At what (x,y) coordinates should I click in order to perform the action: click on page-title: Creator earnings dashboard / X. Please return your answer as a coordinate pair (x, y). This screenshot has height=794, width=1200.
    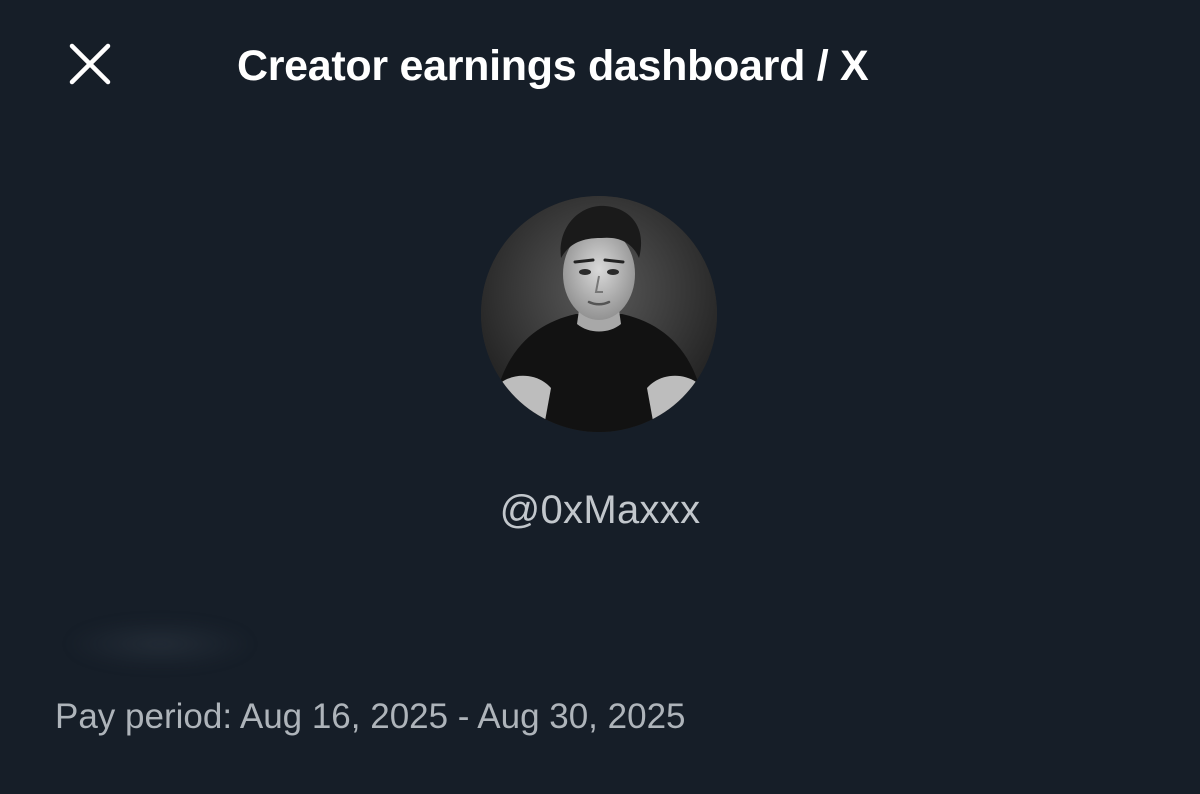
    Looking at the image, I should click on (553, 66).